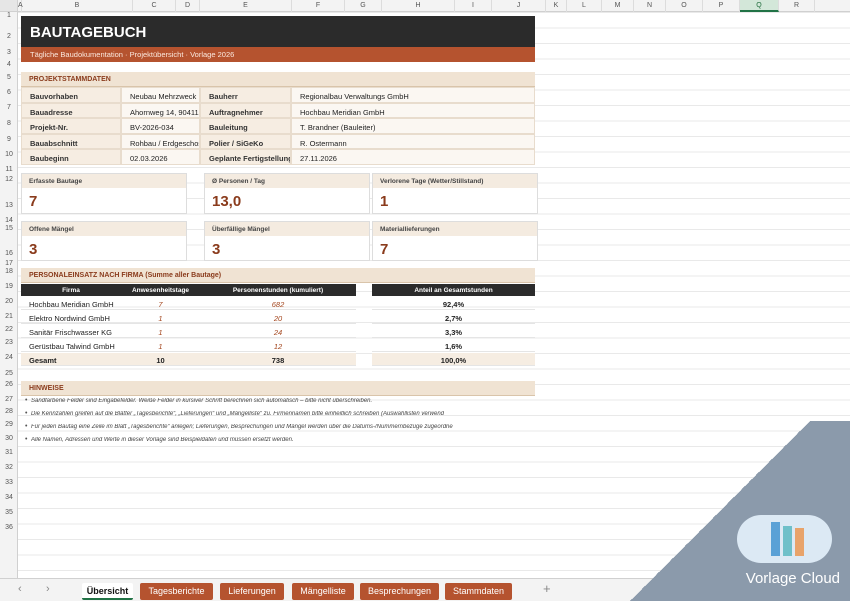 This screenshot has height=601, width=850. Describe the element at coordinates (413, 126) in the screenshot. I see `stamm-value: T. Brandner (Bauleiter)` at that location.